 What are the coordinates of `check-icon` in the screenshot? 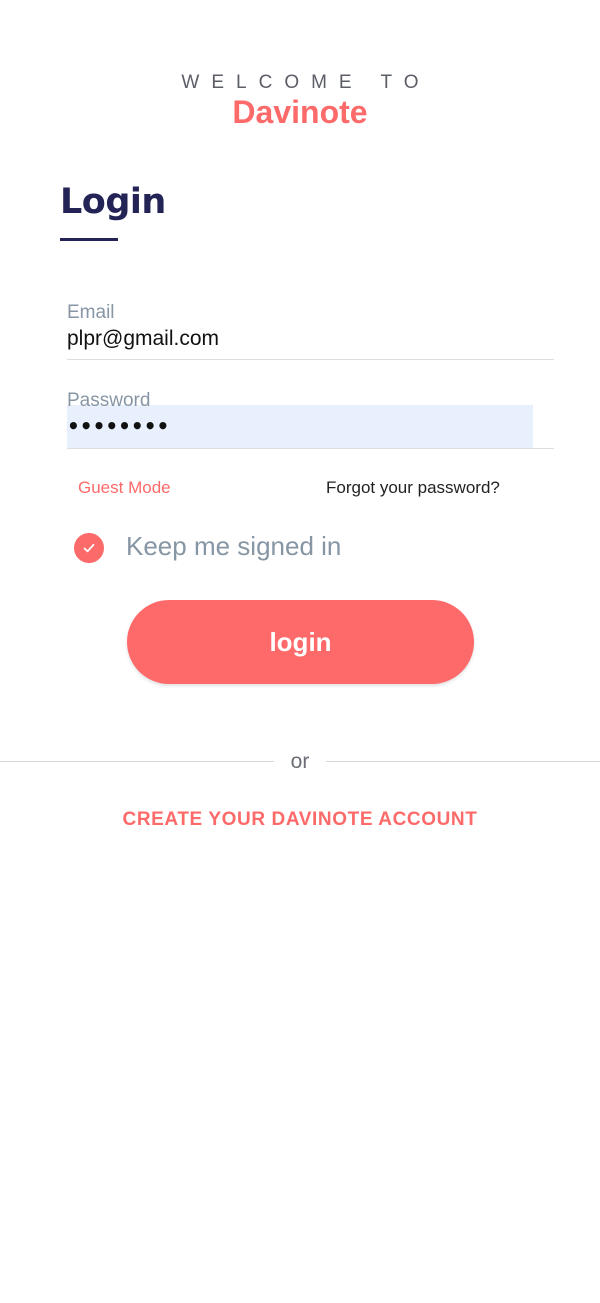 It's located at (89, 548).